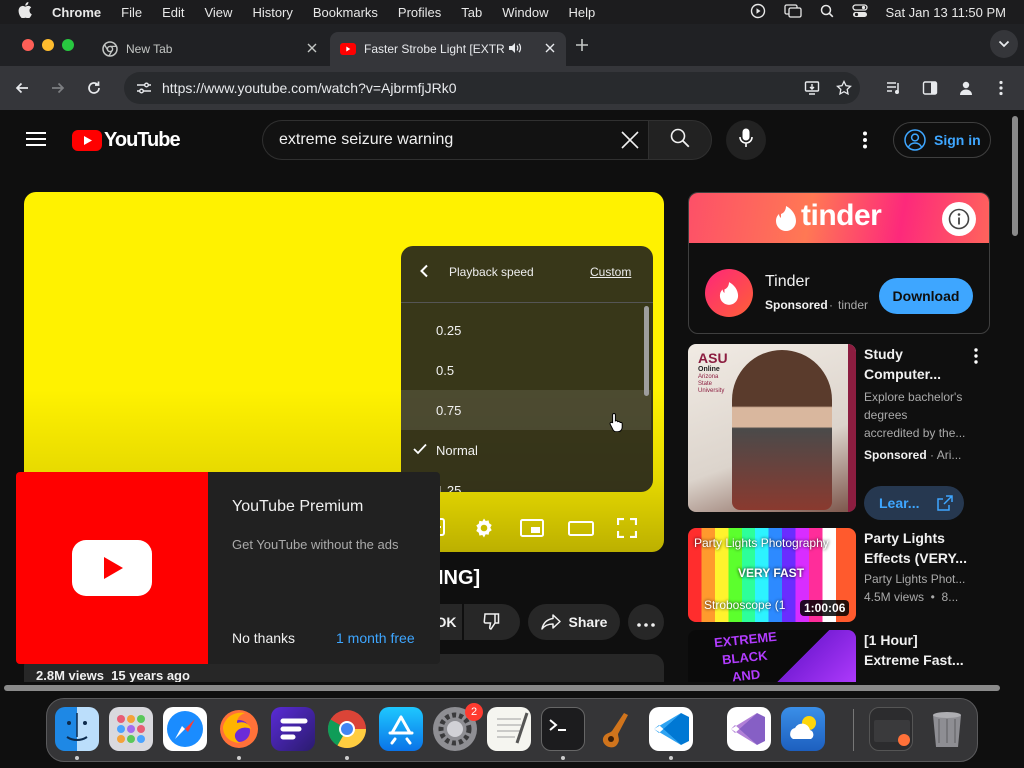  Describe the element at coordinates (526, 330) in the screenshot. I see `speed-option-0-25: 0.25` at that location.